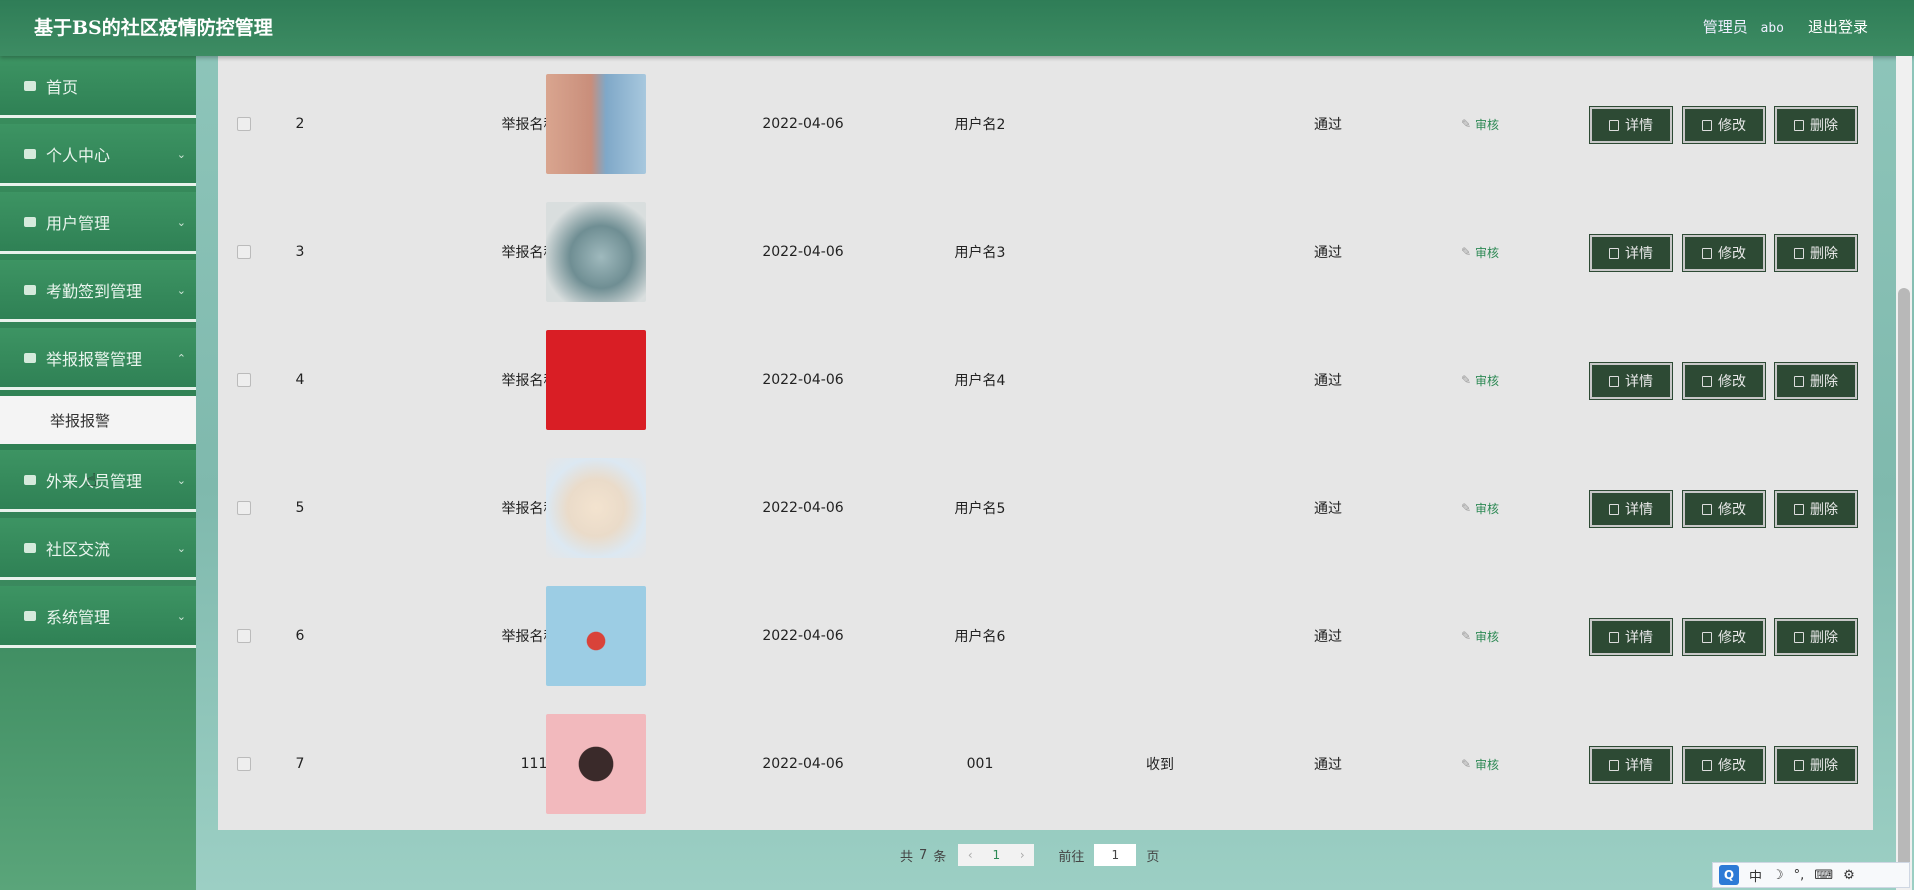 This screenshot has width=1914, height=890. Describe the element at coordinates (907, 857) in the screenshot. I see `total-prefix: 共` at that location.